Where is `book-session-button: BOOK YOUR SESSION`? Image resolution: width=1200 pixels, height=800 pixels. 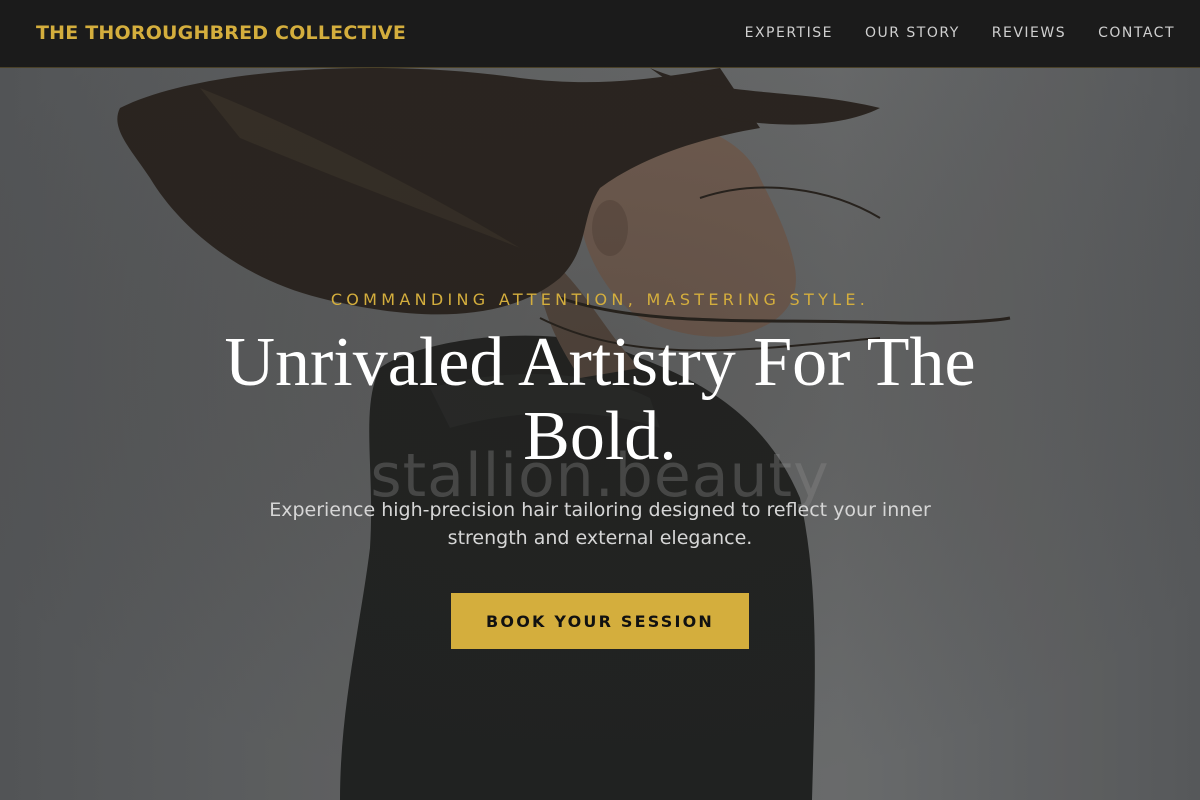
book-session-button: BOOK YOUR SESSION is located at coordinates (600, 621).